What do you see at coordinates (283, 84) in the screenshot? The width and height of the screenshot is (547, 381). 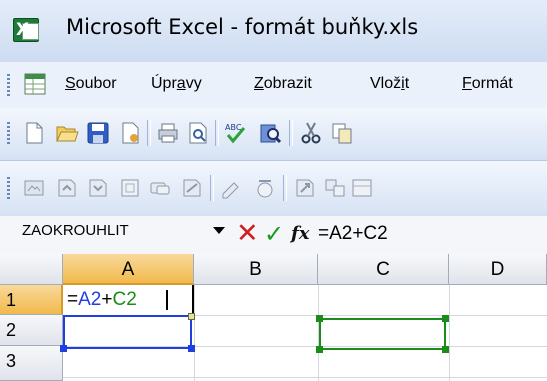 I see `menu-zobrazit: Zobrazit` at bounding box center [283, 84].